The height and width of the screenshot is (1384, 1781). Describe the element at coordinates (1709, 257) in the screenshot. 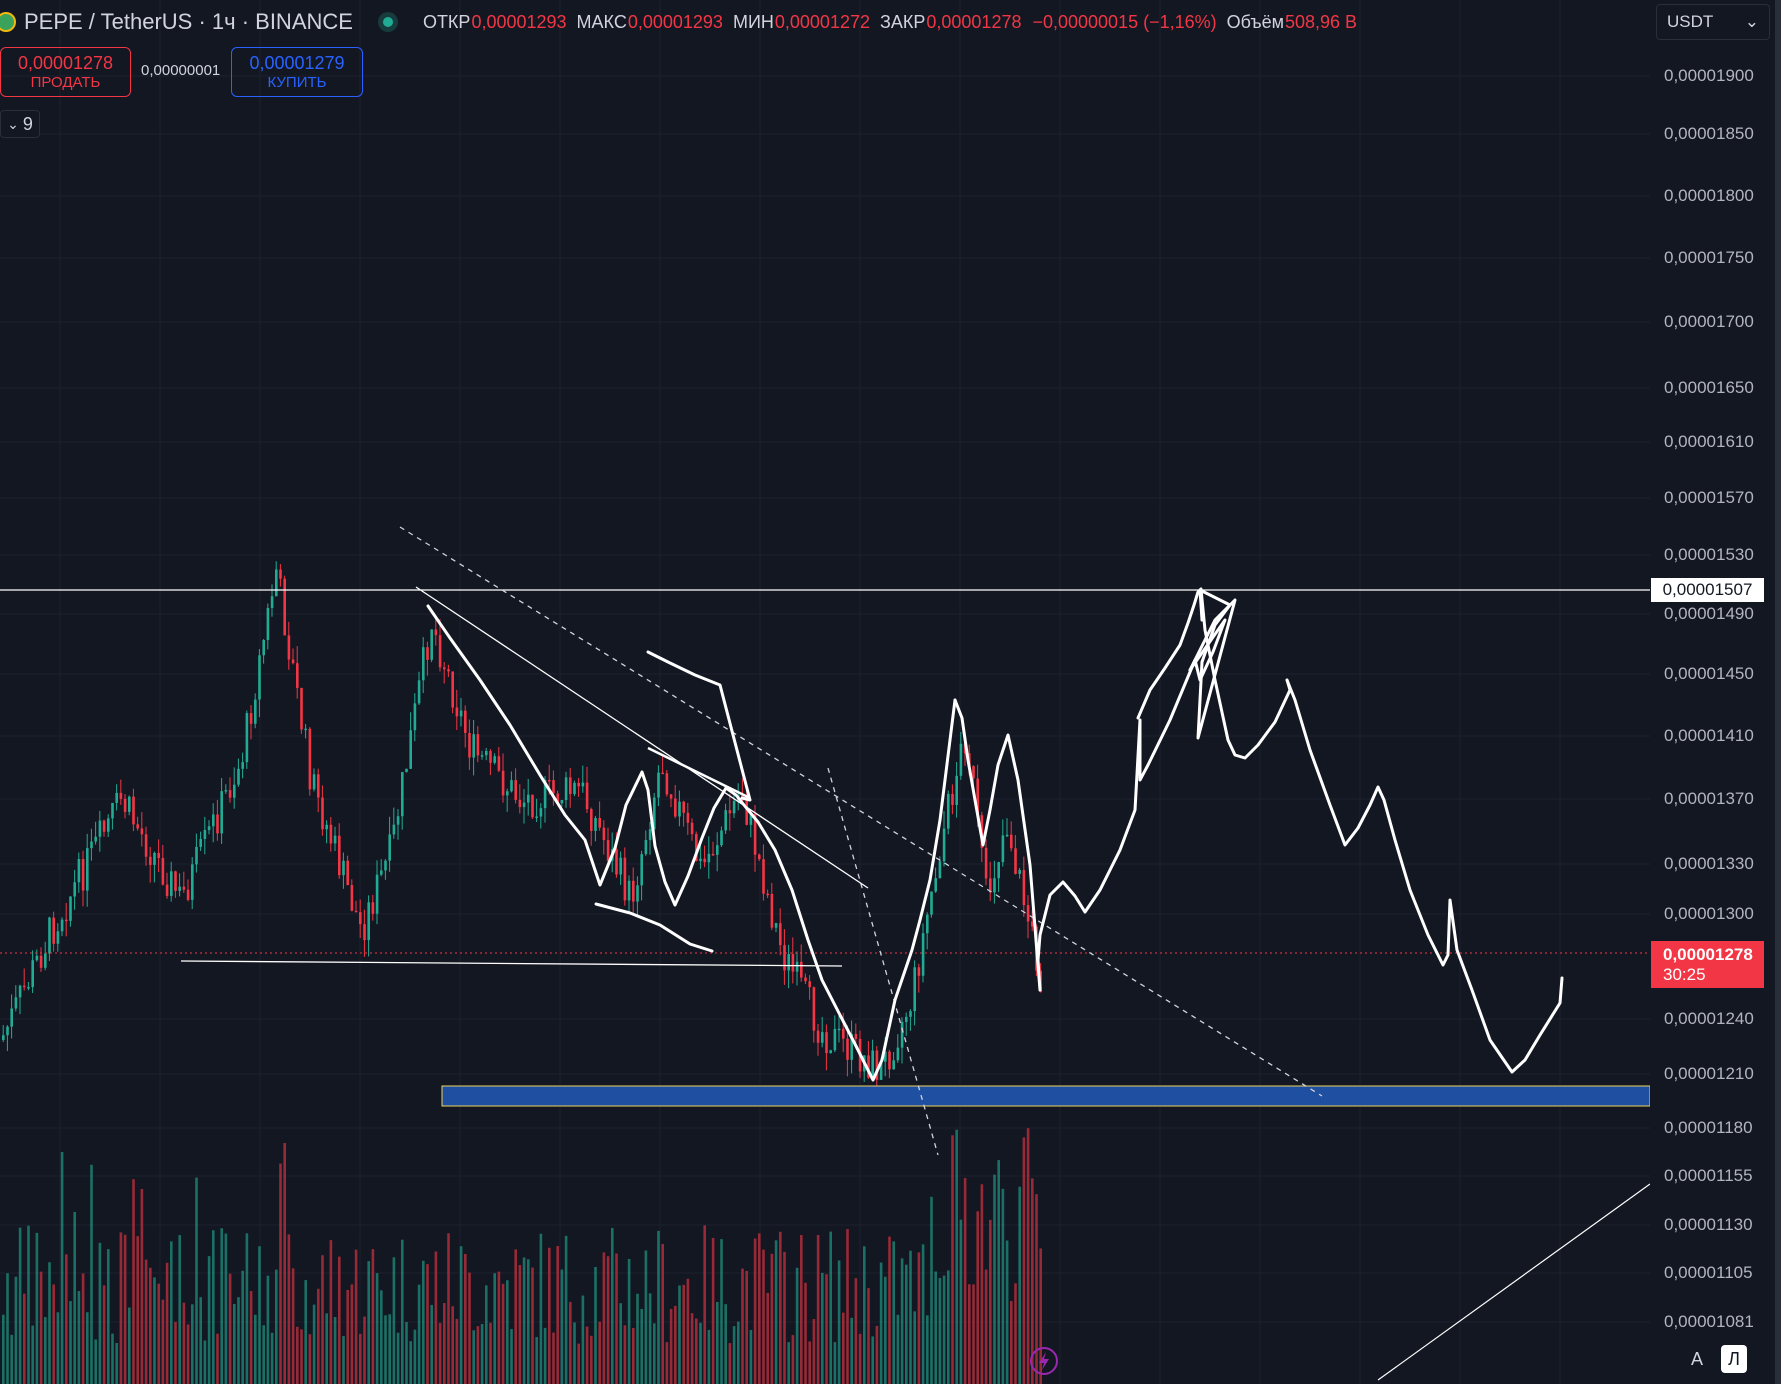

I see `price-tick-label: 0,00001750` at that location.